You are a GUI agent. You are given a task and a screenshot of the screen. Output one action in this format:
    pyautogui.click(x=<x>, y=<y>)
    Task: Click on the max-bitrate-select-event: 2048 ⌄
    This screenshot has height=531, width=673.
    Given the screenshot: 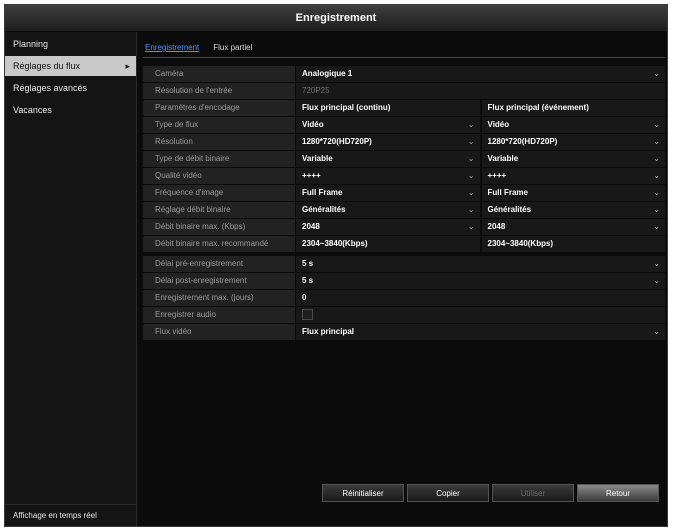 What is the action you would take?
    pyautogui.click(x=573, y=227)
    